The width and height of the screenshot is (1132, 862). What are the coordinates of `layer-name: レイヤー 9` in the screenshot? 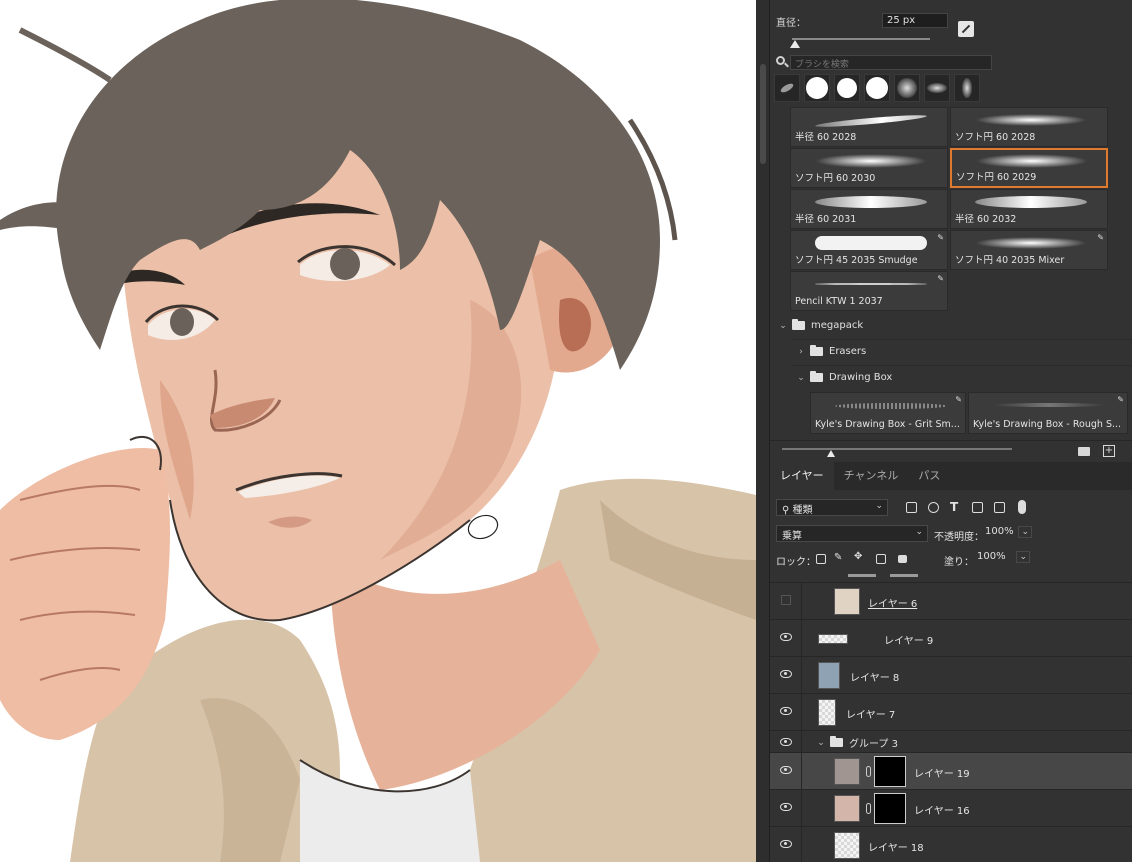 It's located at (908, 639).